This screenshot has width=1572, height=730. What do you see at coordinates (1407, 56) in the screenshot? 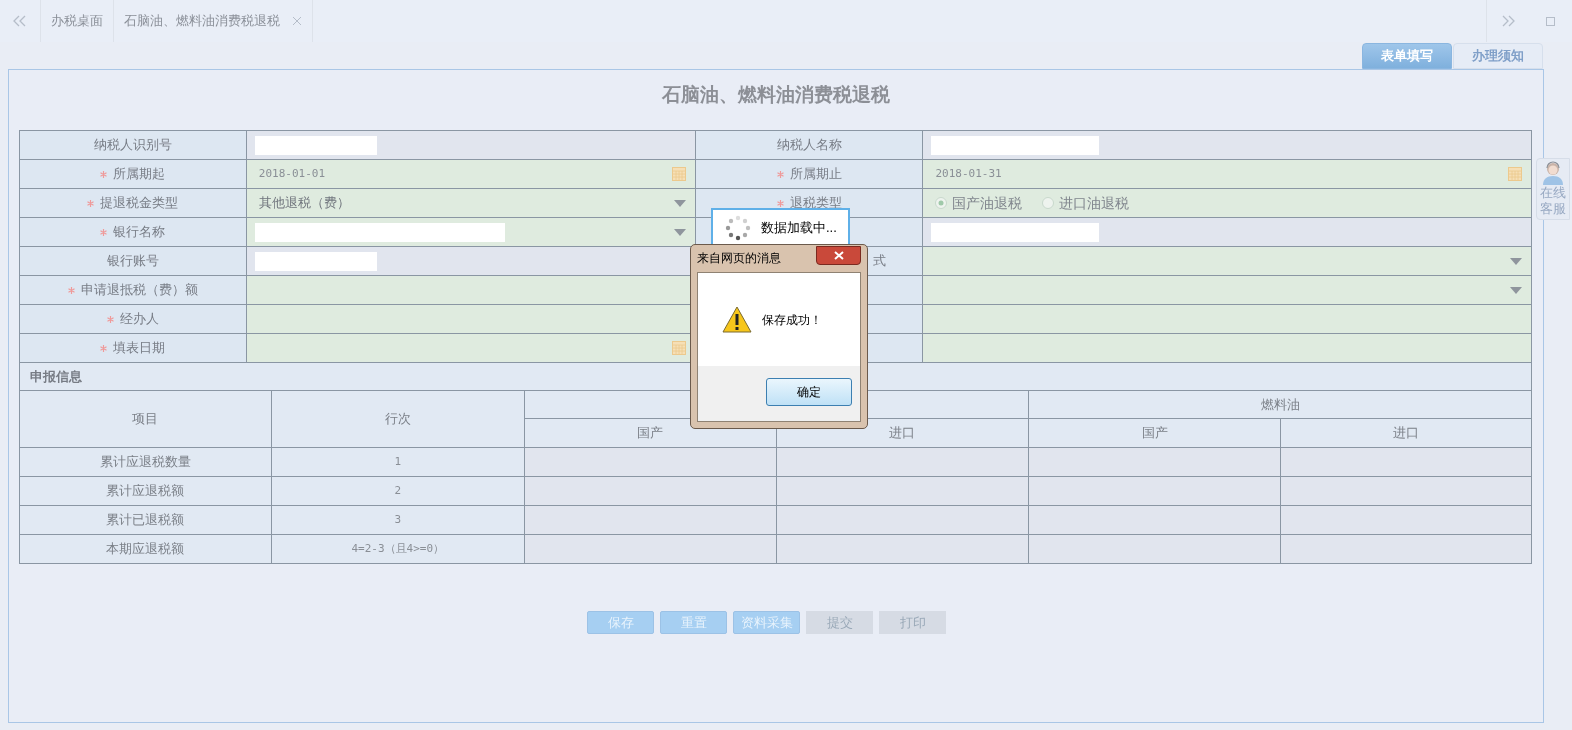
I see `form-tab: 表单填写` at bounding box center [1407, 56].